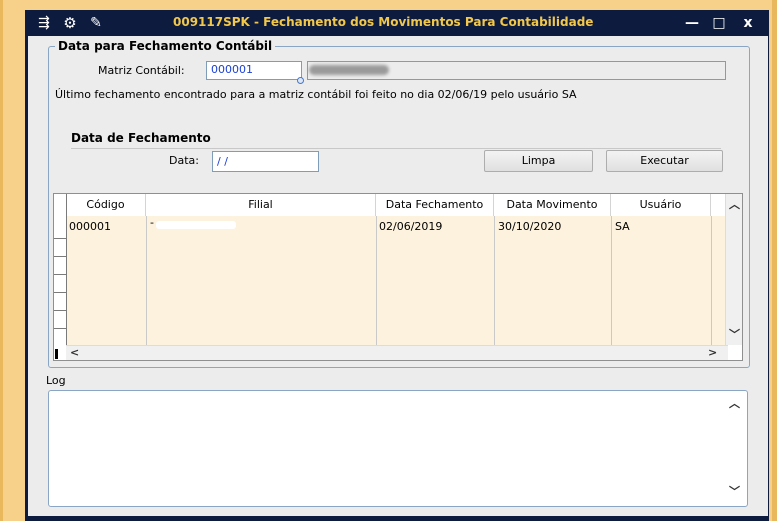 This screenshot has height=521, width=777. What do you see at coordinates (56, 380) in the screenshot?
I see `log-label: Log` at bounding box center [56, 380].